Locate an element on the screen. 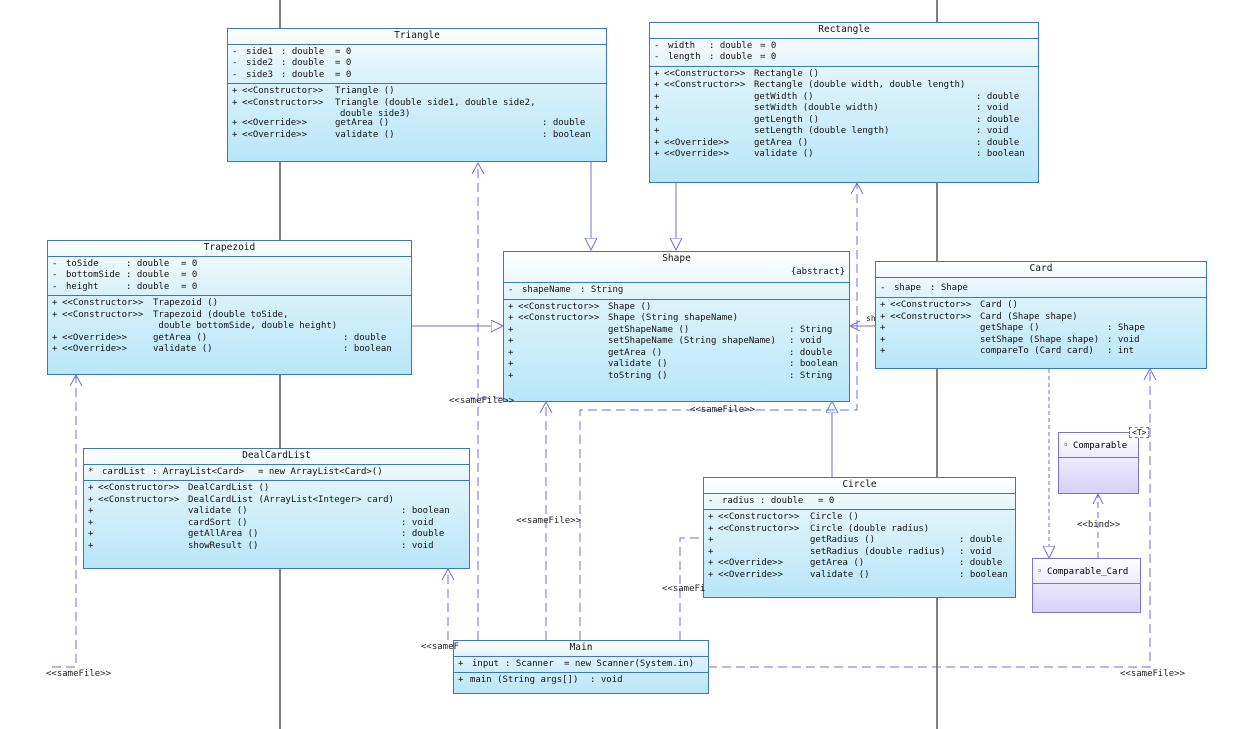 This screenshot has width=1254, height=729. operation-row: + main (String args[]): void is located at coordinates (540, 680).